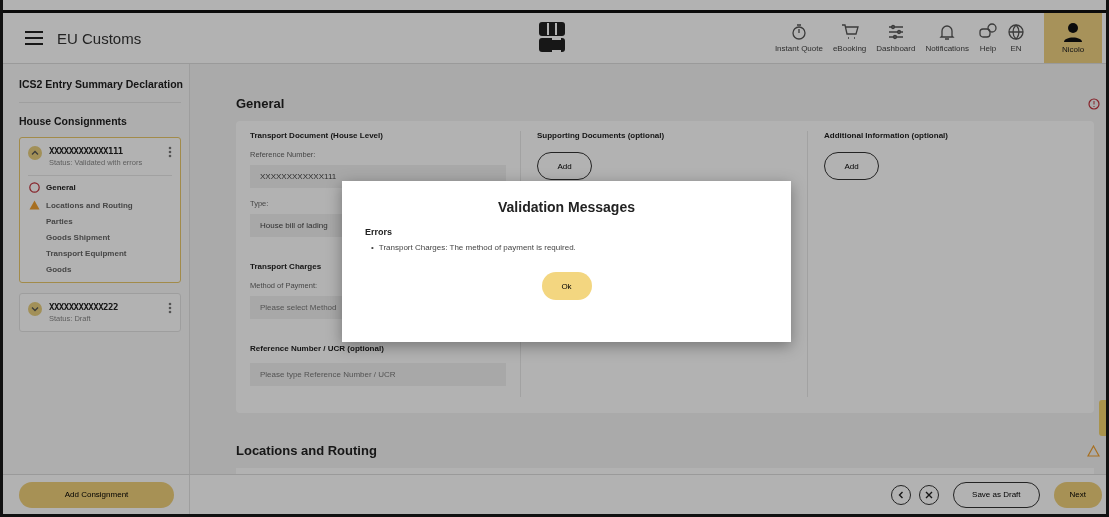 The image size is (1109, 517). I want to click on group-title: Additional Information (optional), so click(886, 135).